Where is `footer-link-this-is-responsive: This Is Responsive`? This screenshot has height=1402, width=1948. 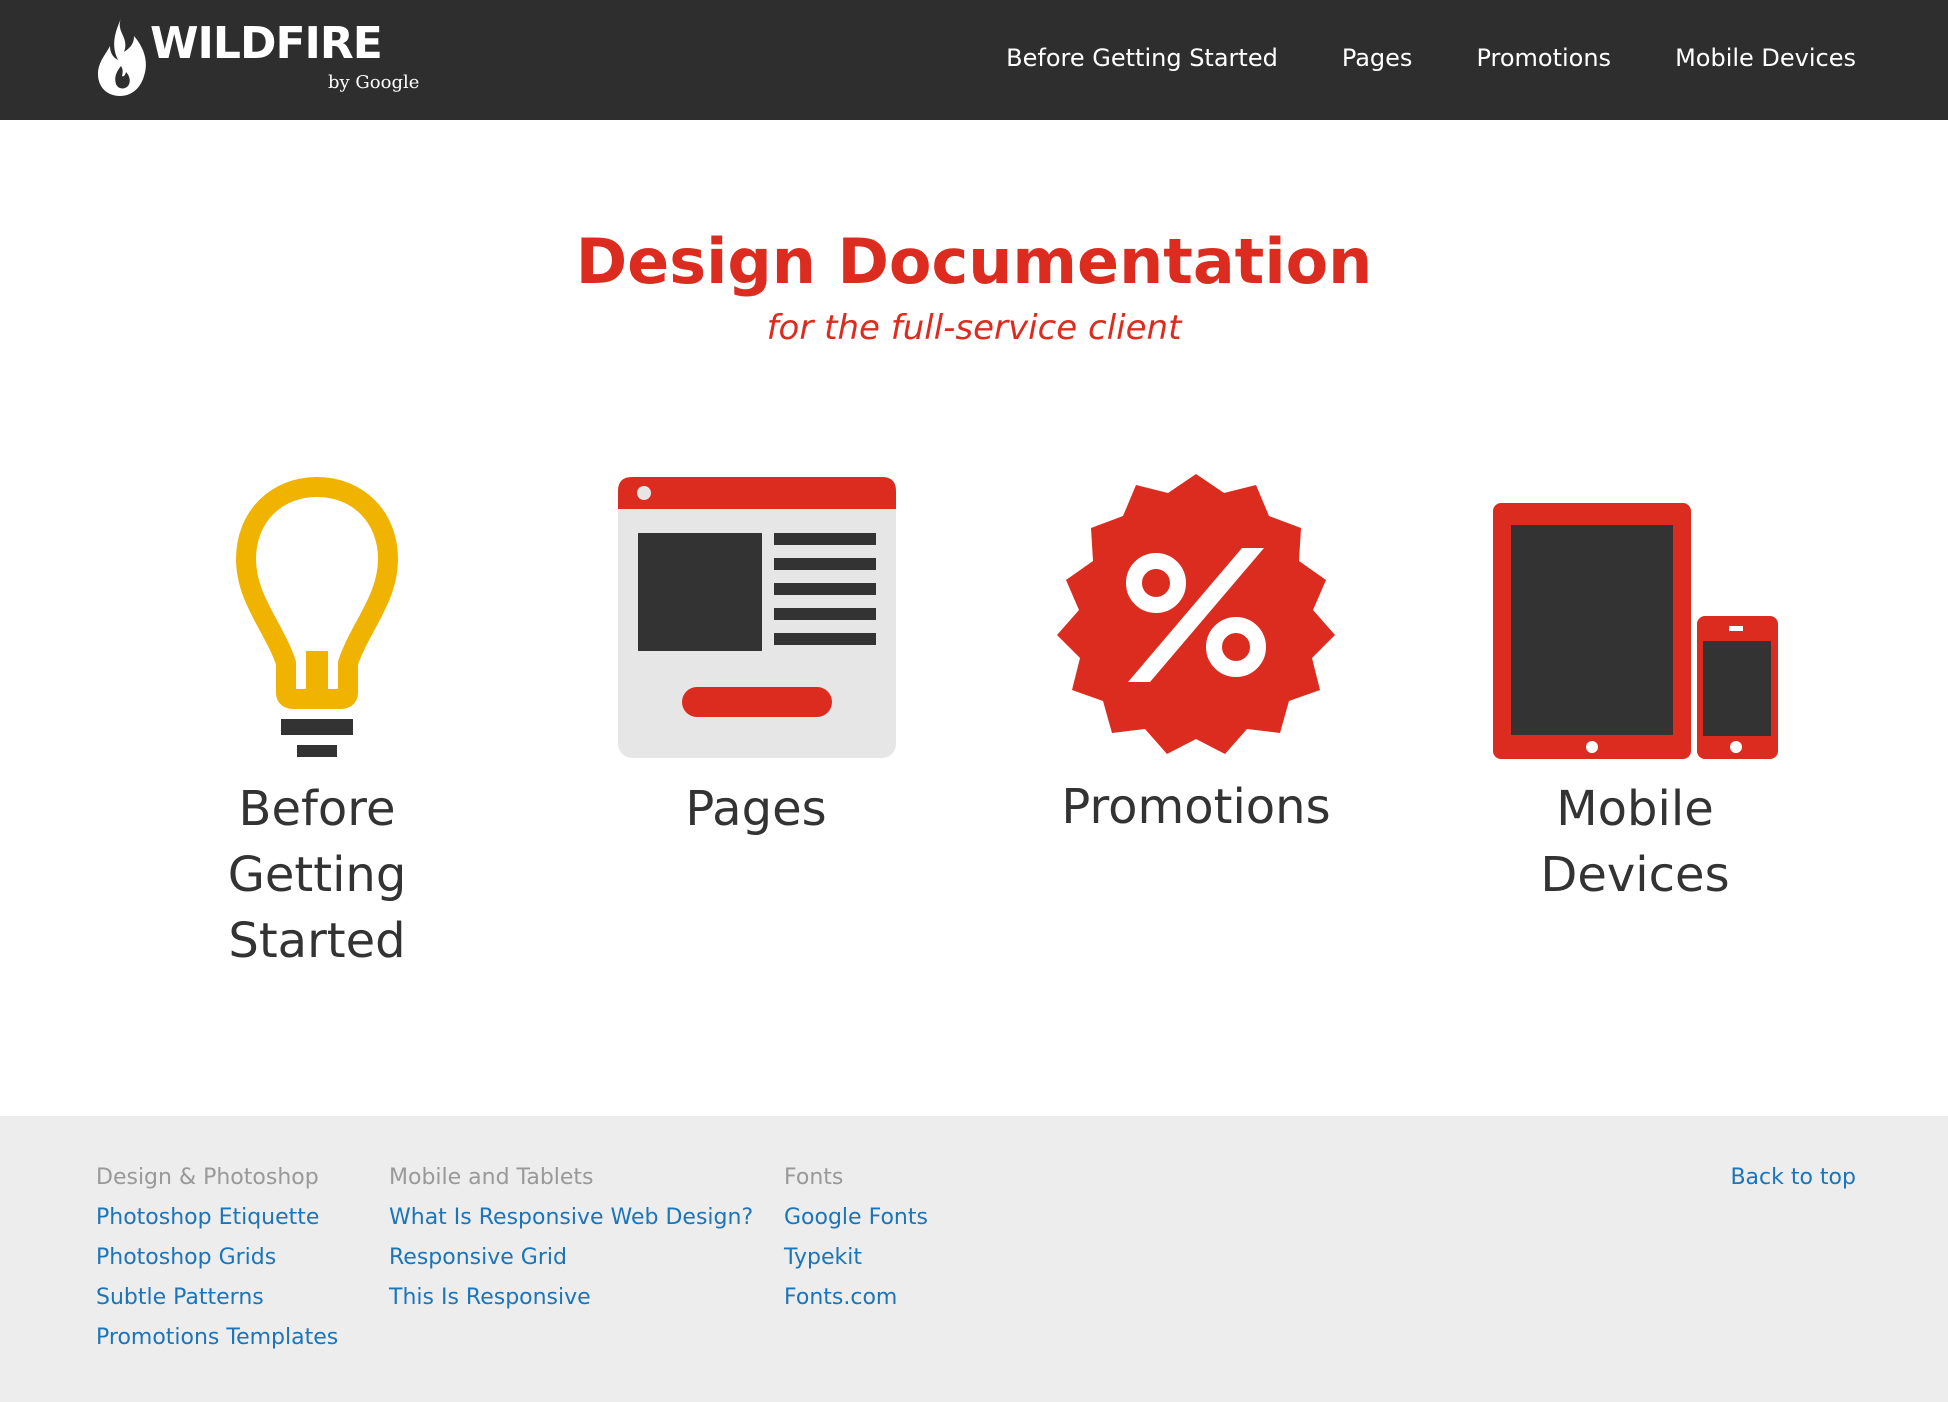 footer-link-this-is-responsive: This Is Responsive is located at coordinates (571, 1298).